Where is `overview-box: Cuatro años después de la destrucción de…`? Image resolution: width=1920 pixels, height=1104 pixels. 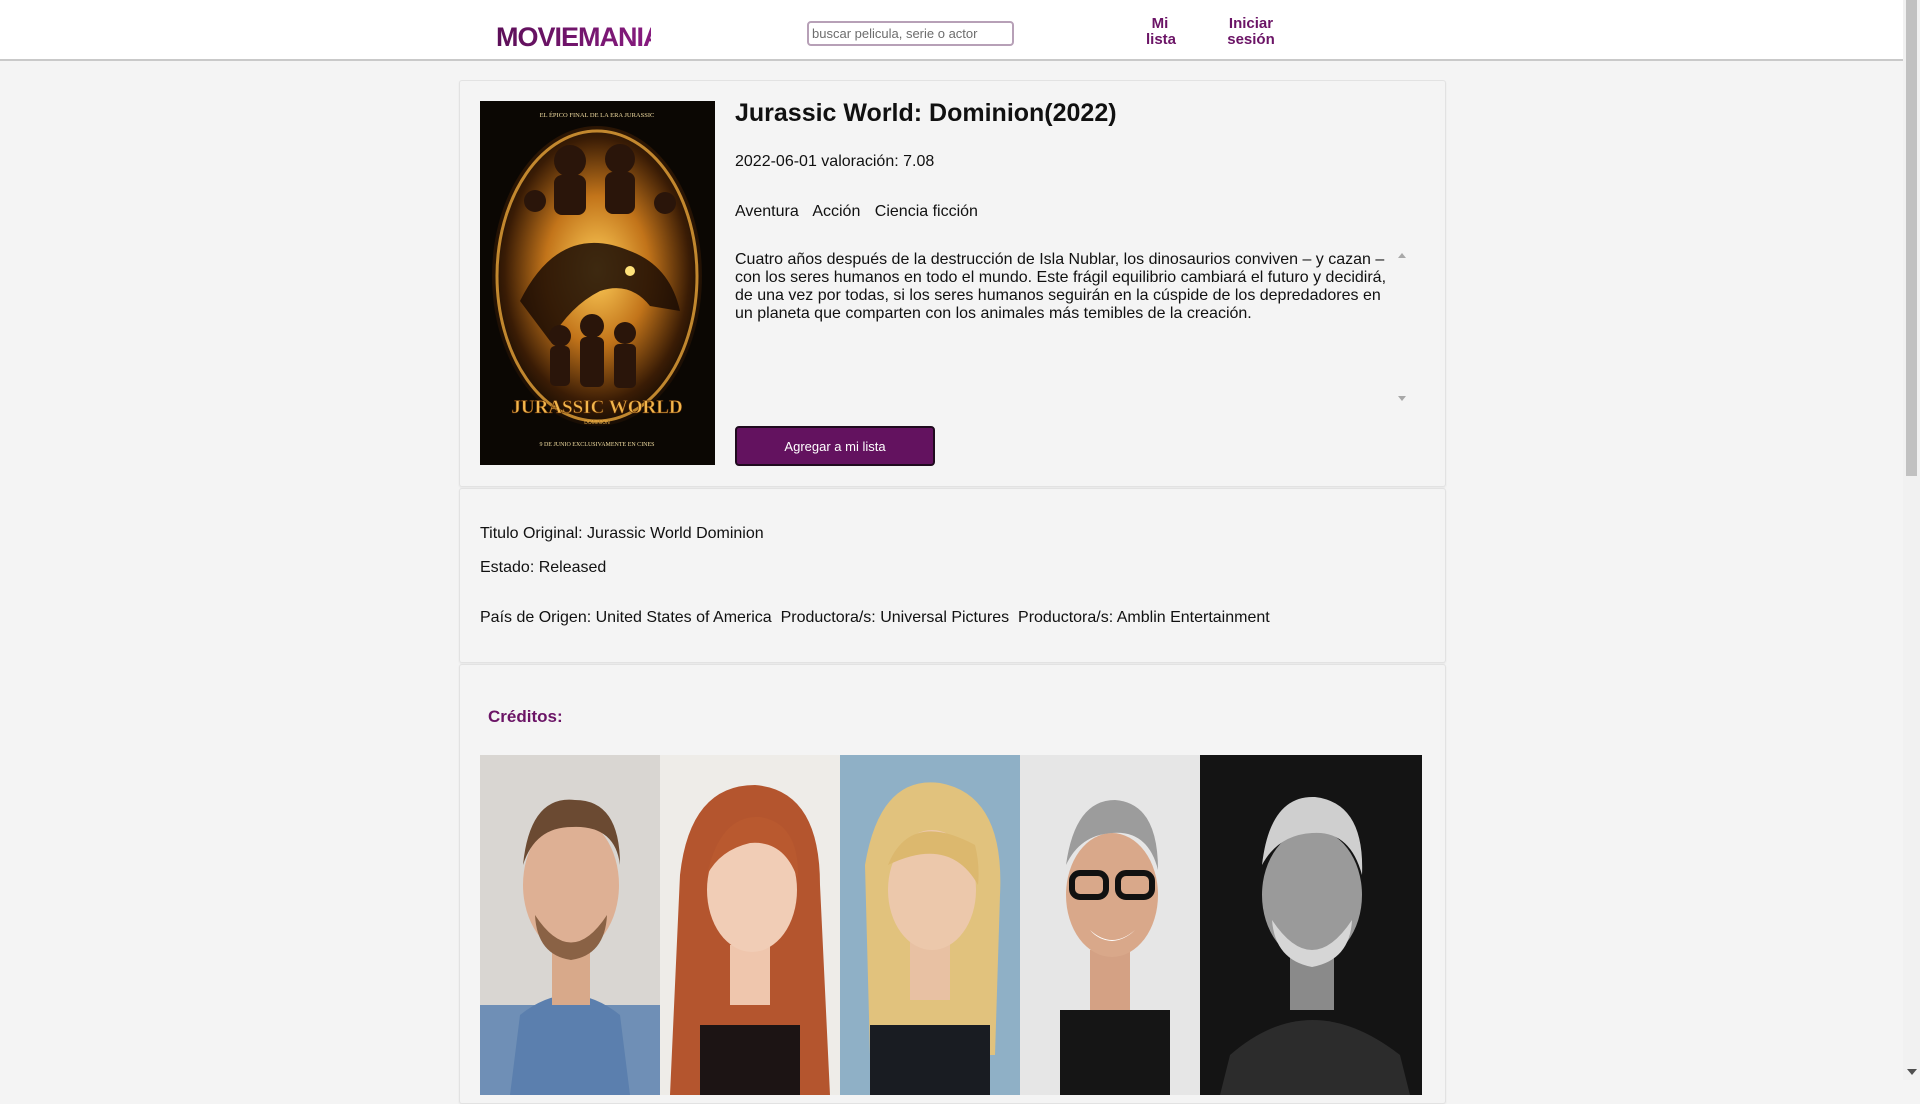
overview-box: Cuatro años después de la destrucción de… is located at coordinates (1071, 326).